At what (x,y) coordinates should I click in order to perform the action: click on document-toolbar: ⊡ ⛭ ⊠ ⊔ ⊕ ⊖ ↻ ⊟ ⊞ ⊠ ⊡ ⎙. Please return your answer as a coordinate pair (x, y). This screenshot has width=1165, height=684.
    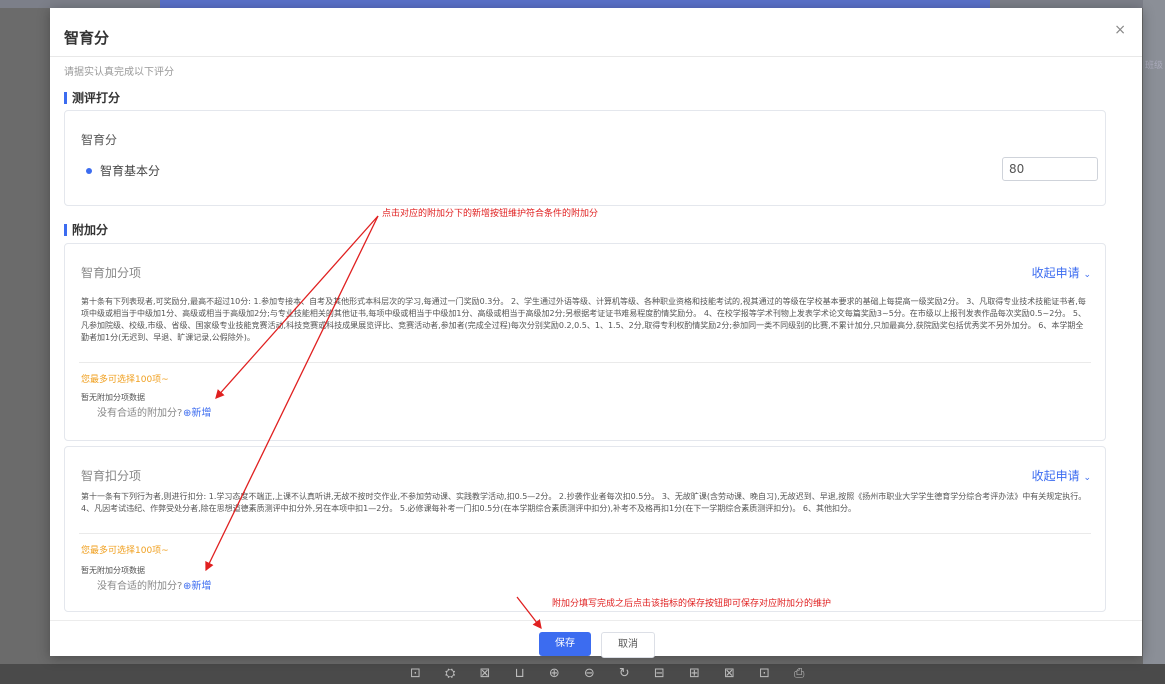
    Looking at the image, I should click on (582, 674).